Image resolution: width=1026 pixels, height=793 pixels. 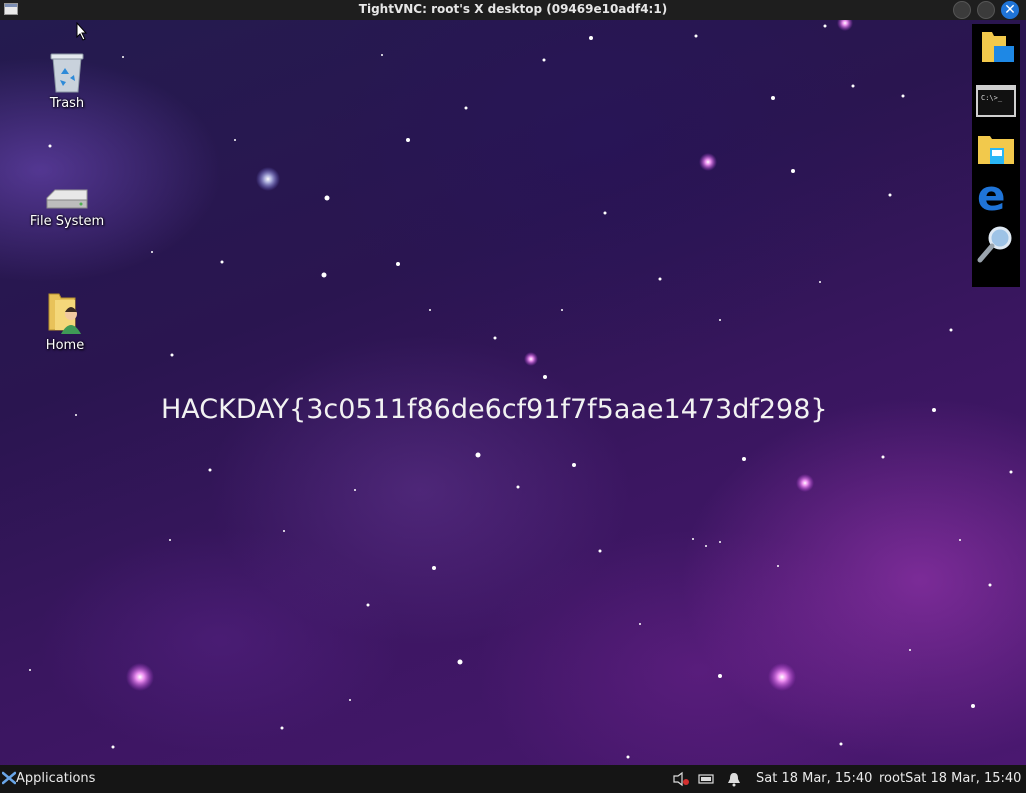 What do you see at coordinates (9, 778) in the screenshot?
I see `applications-menu-icon` at bounding box center [9, 778].